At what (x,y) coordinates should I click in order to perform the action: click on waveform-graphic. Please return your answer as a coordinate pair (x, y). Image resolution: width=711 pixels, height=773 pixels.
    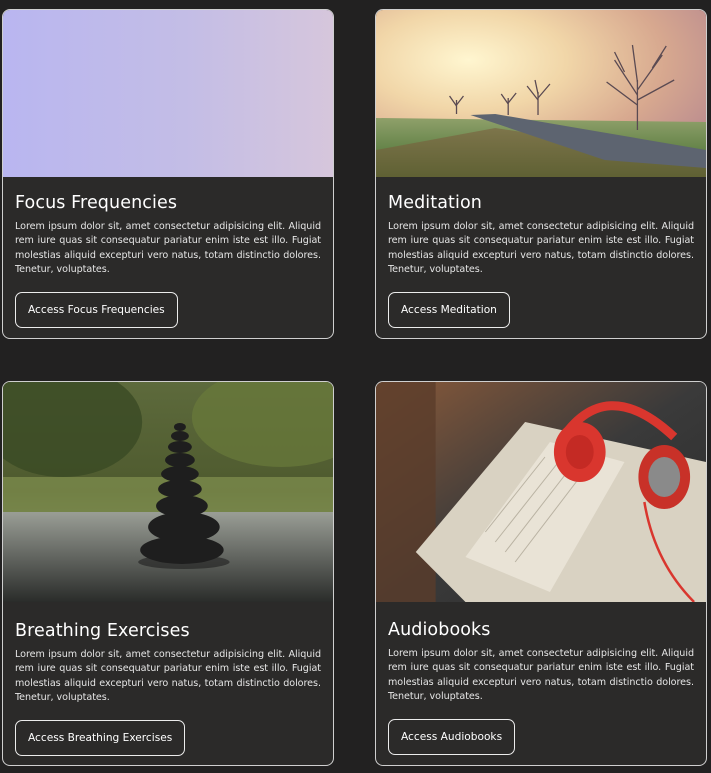
    Looking at the image, I should click on (168, 93).